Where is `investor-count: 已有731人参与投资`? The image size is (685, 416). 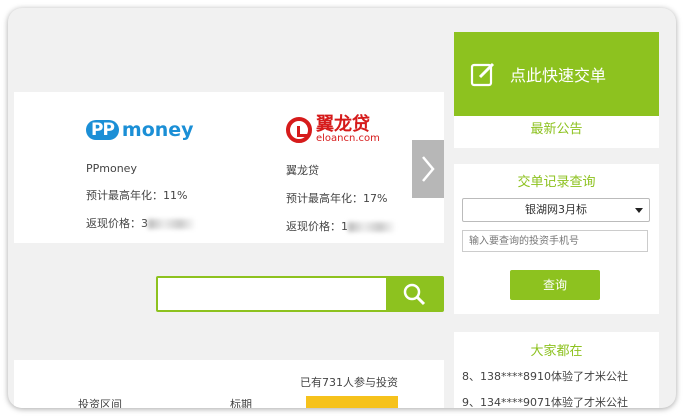
investor-count: 已有731人参与投资 is located at coordinates (349, 382).